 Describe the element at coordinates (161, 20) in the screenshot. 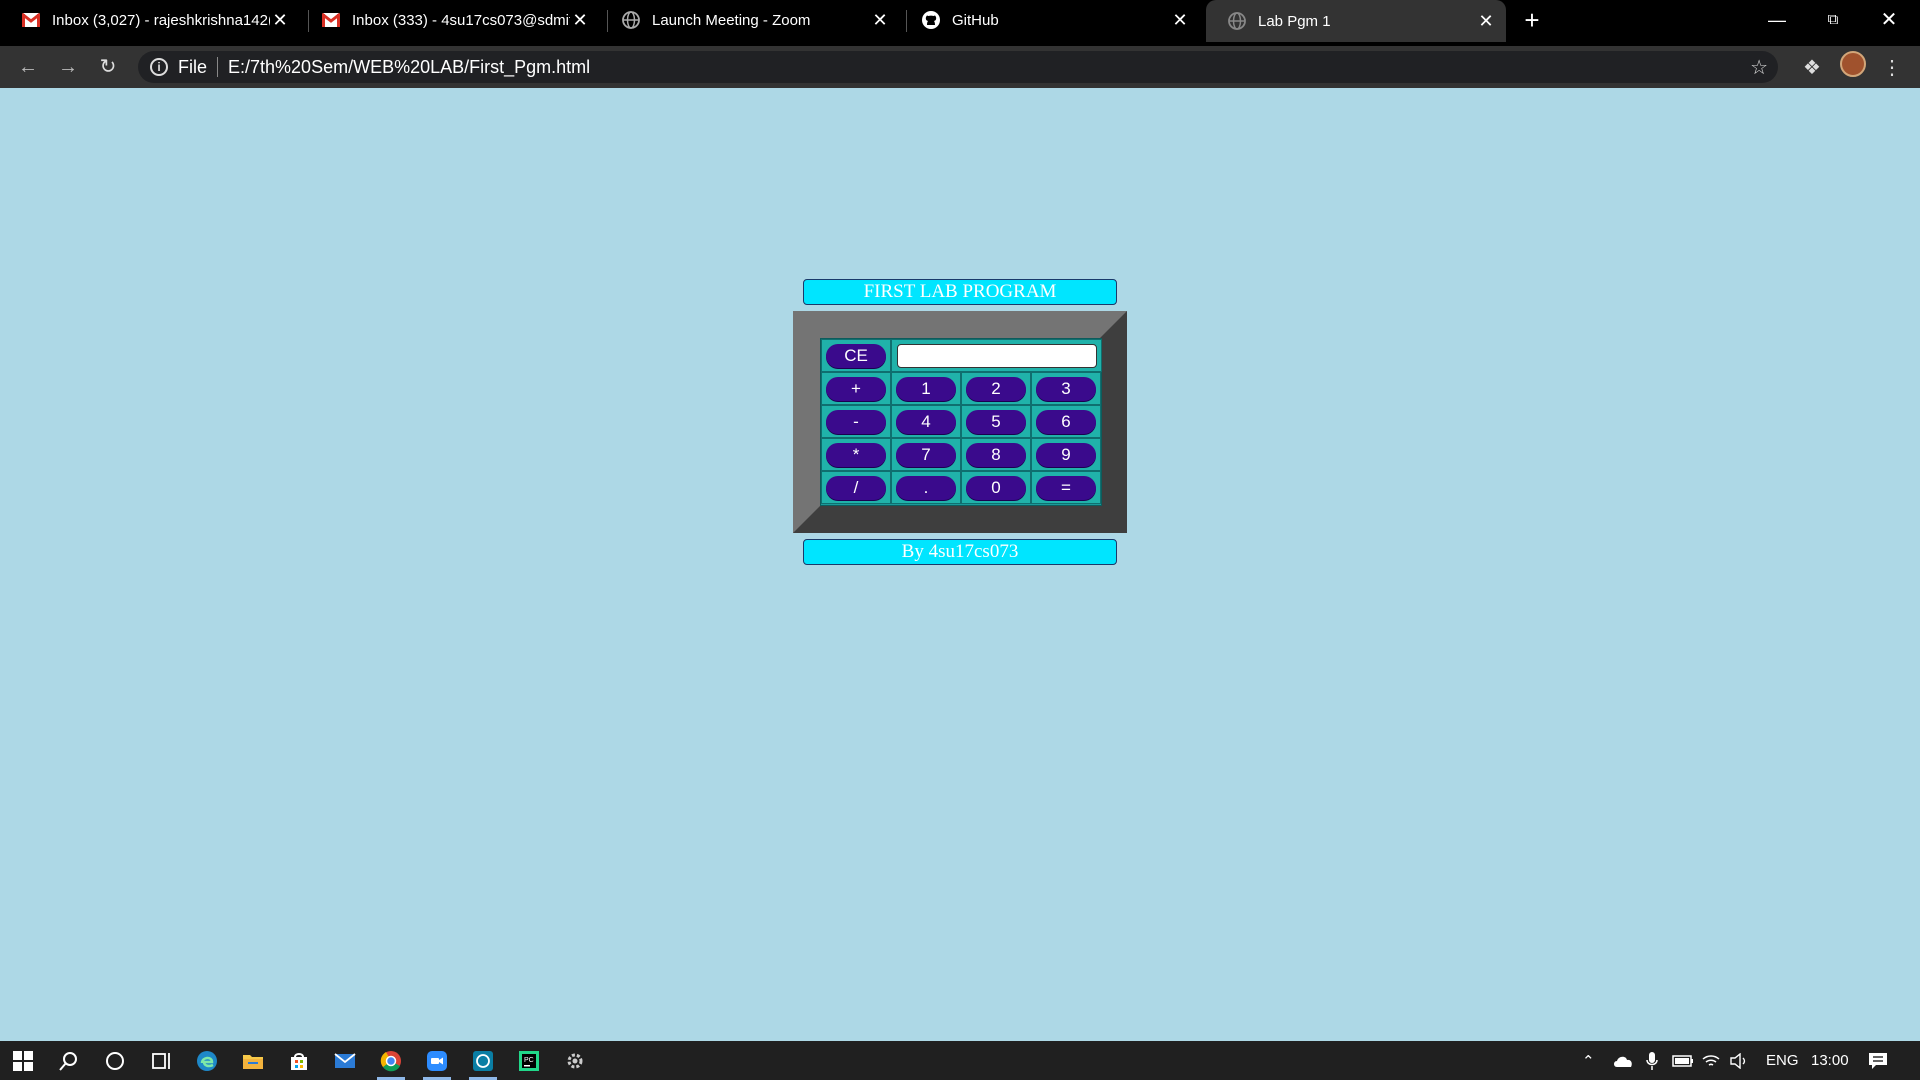

I see `tab-title: Inbox (3,027) - rajeshkrishna142(` at that location.